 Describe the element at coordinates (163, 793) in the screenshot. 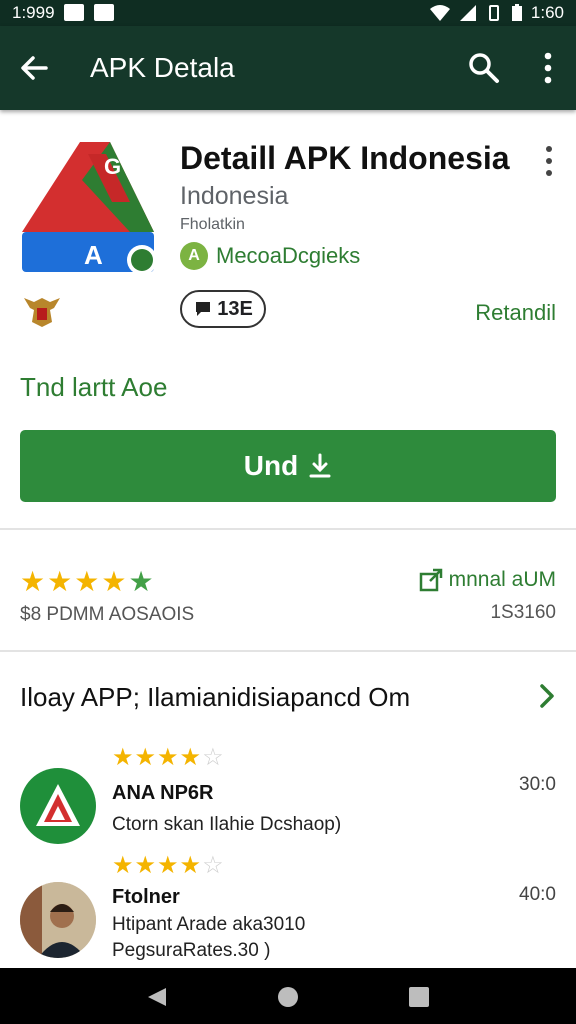

I see `reviewer-name: ANA NP6R` at that location.